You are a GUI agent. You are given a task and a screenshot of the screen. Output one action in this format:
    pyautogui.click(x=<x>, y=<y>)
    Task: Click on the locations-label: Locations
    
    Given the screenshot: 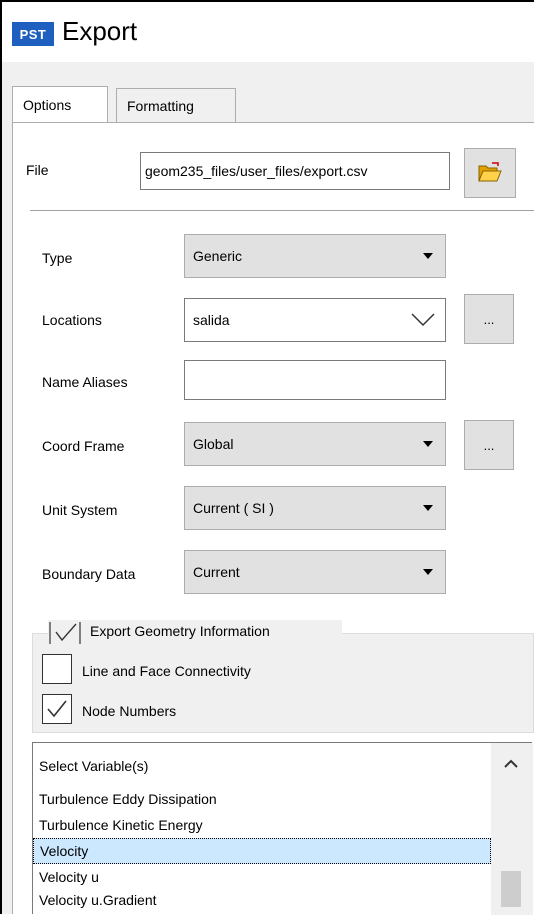 What is the action you would take?
    pyautogui.click(x=72, y=320)
    